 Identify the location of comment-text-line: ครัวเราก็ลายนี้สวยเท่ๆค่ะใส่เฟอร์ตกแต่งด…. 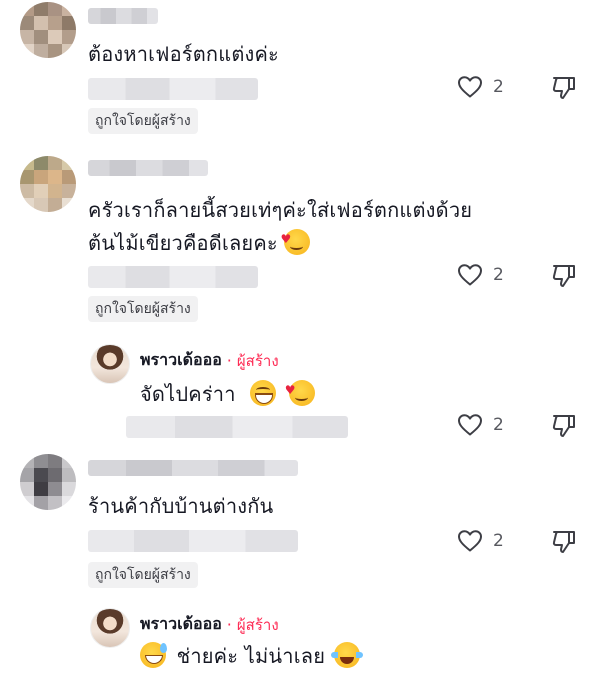
(280, 210).